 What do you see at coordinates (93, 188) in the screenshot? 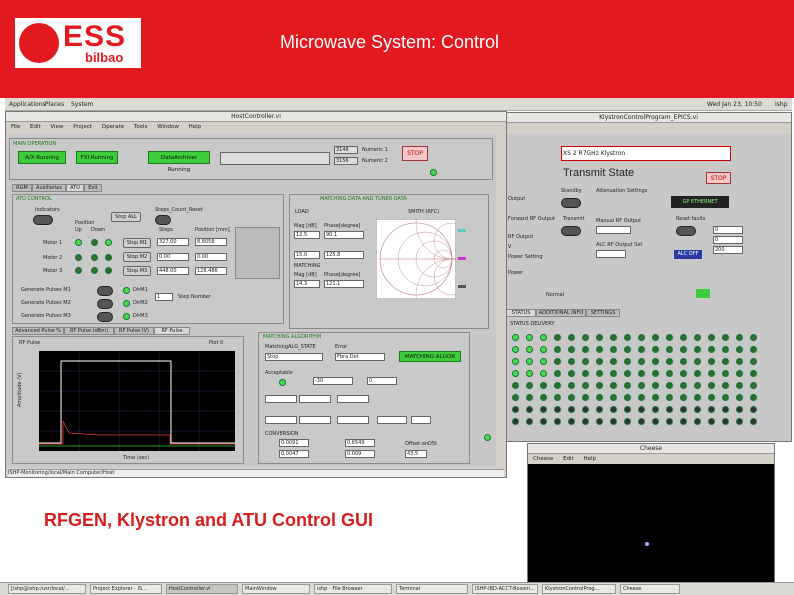
I see `tab-exit: Exit` at bounding box center [93, 188].